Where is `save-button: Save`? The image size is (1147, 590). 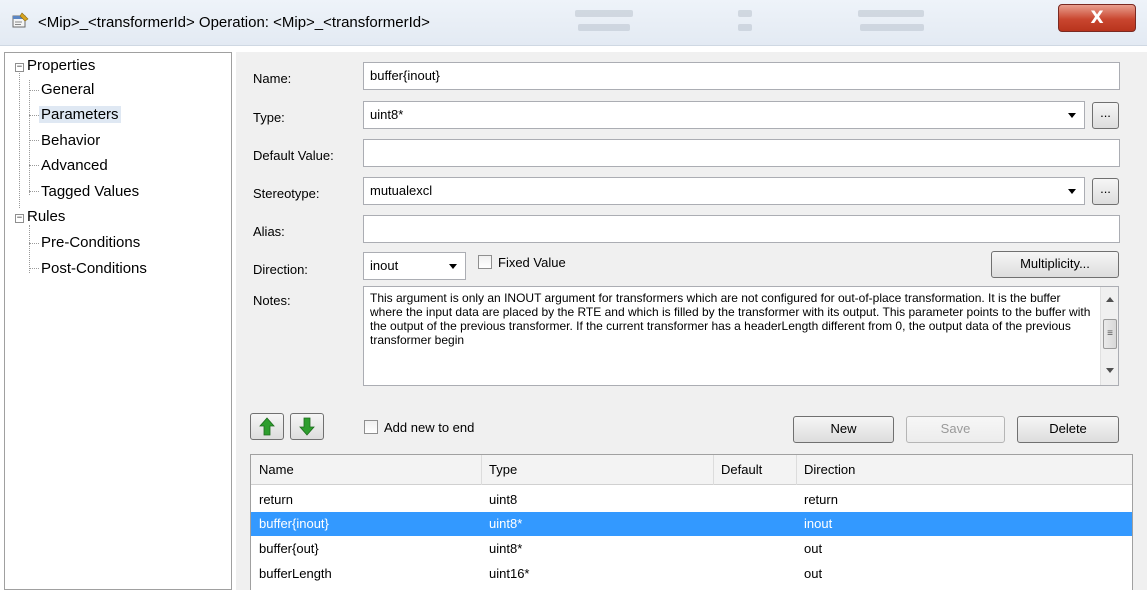
save-button: Save is located at coordinates (955, 429).